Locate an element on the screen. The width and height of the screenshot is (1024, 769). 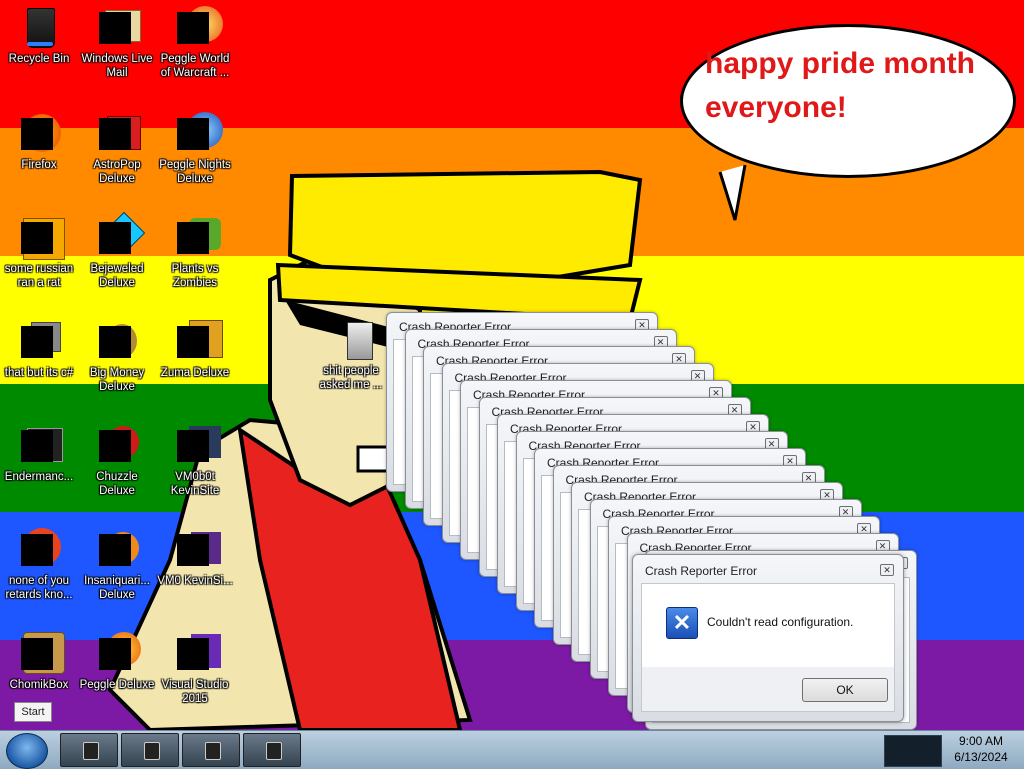
desktop-icon-windows-live-mail: Windows Live Mail is located at coordinates (117, 43).